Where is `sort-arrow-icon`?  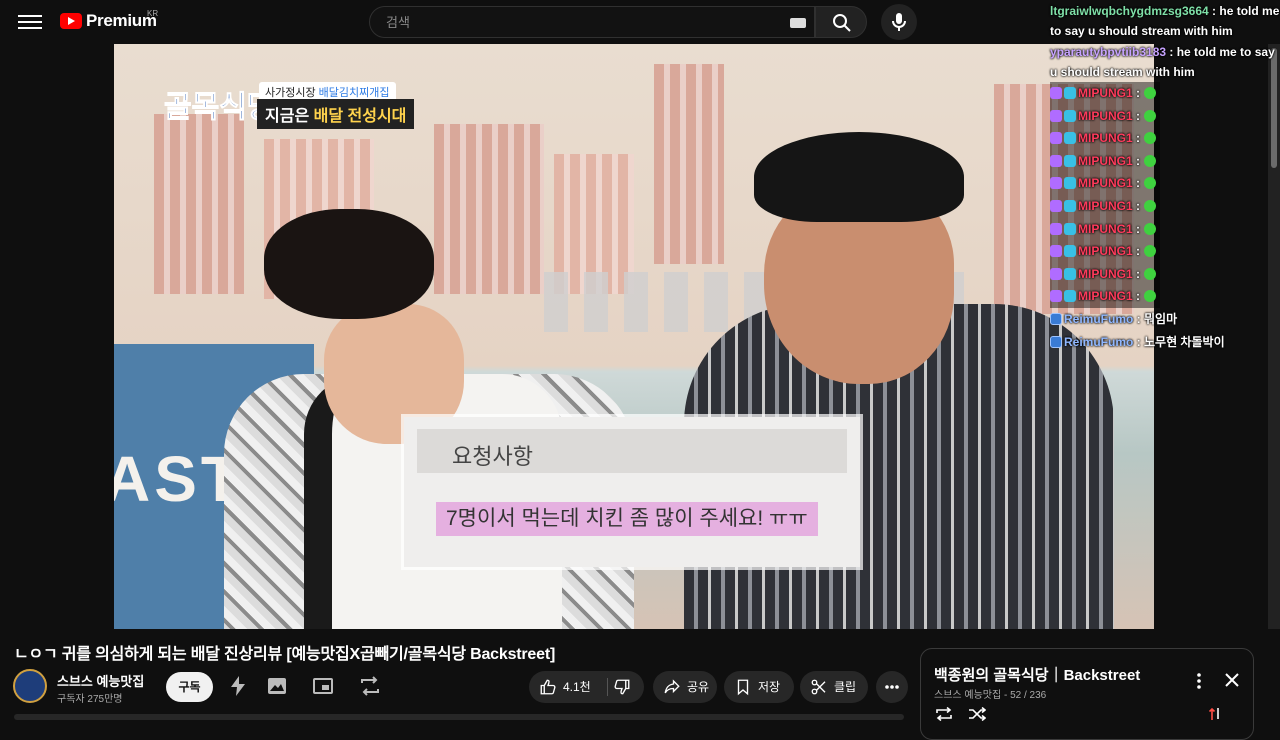
sort-arrow-icon is located at coordinates (1215, 714).